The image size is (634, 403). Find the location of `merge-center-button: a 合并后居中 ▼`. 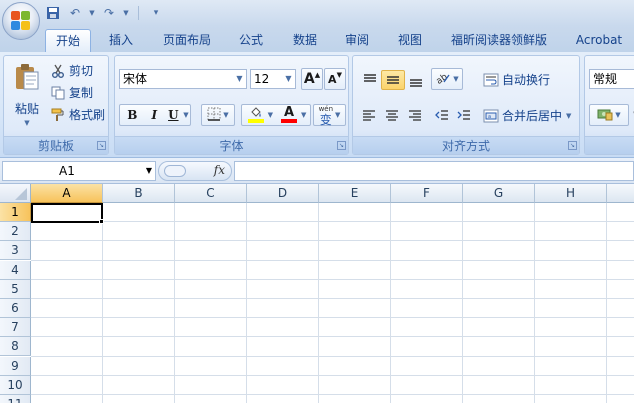

merge-center-button: a 合并后居中 ▼ is located at coordinates (527, 115).